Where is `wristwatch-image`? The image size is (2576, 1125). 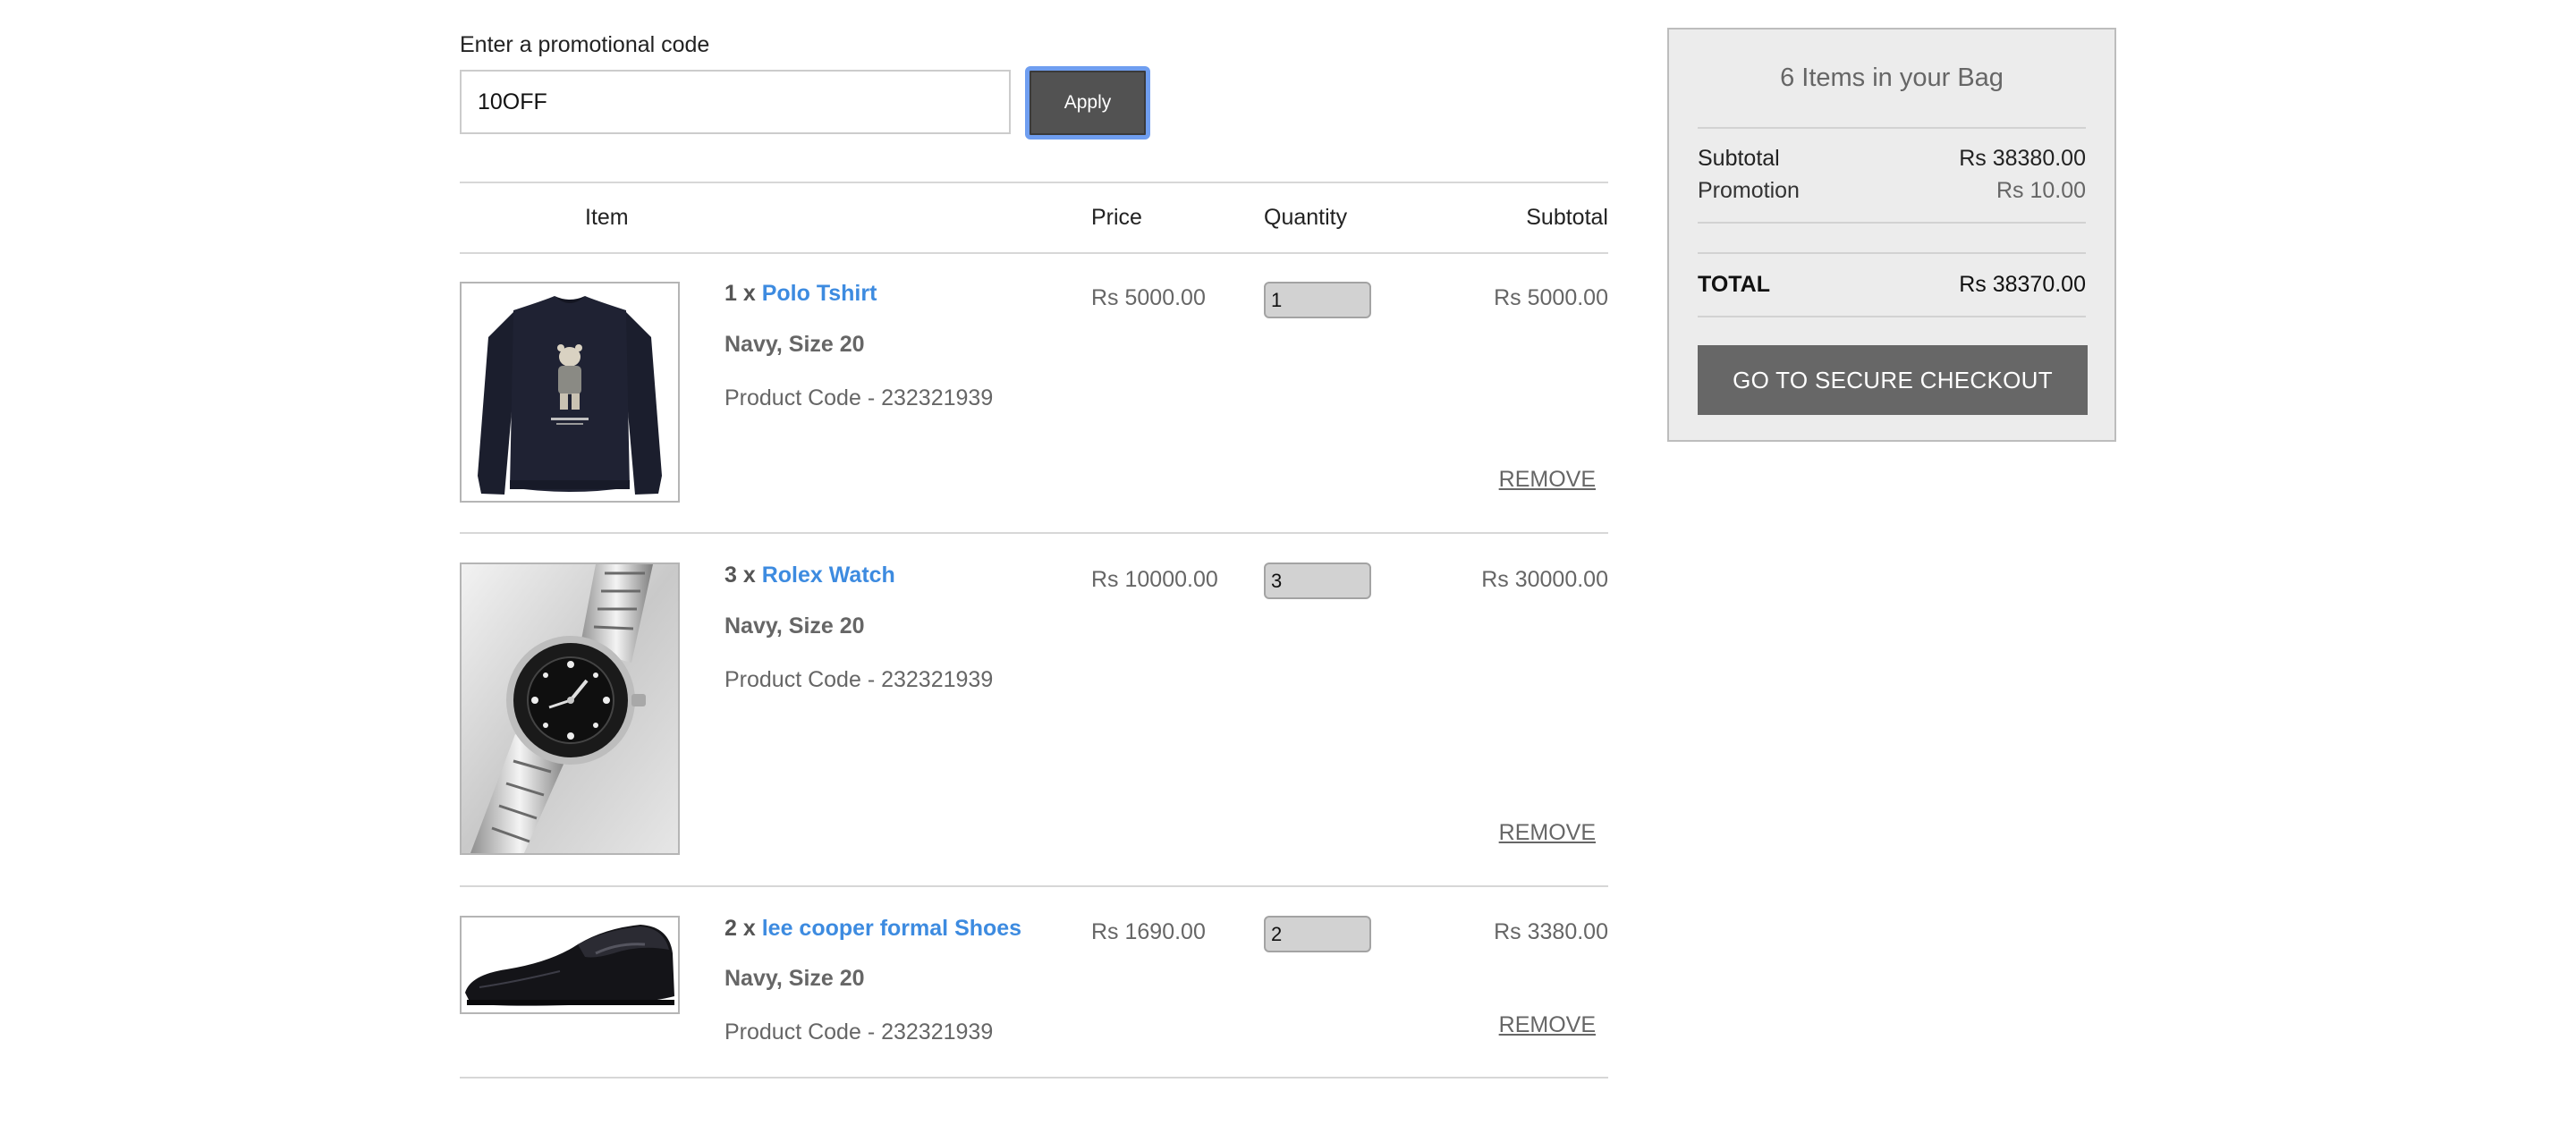 wristwatch-image is located at coordinates (570, 709).